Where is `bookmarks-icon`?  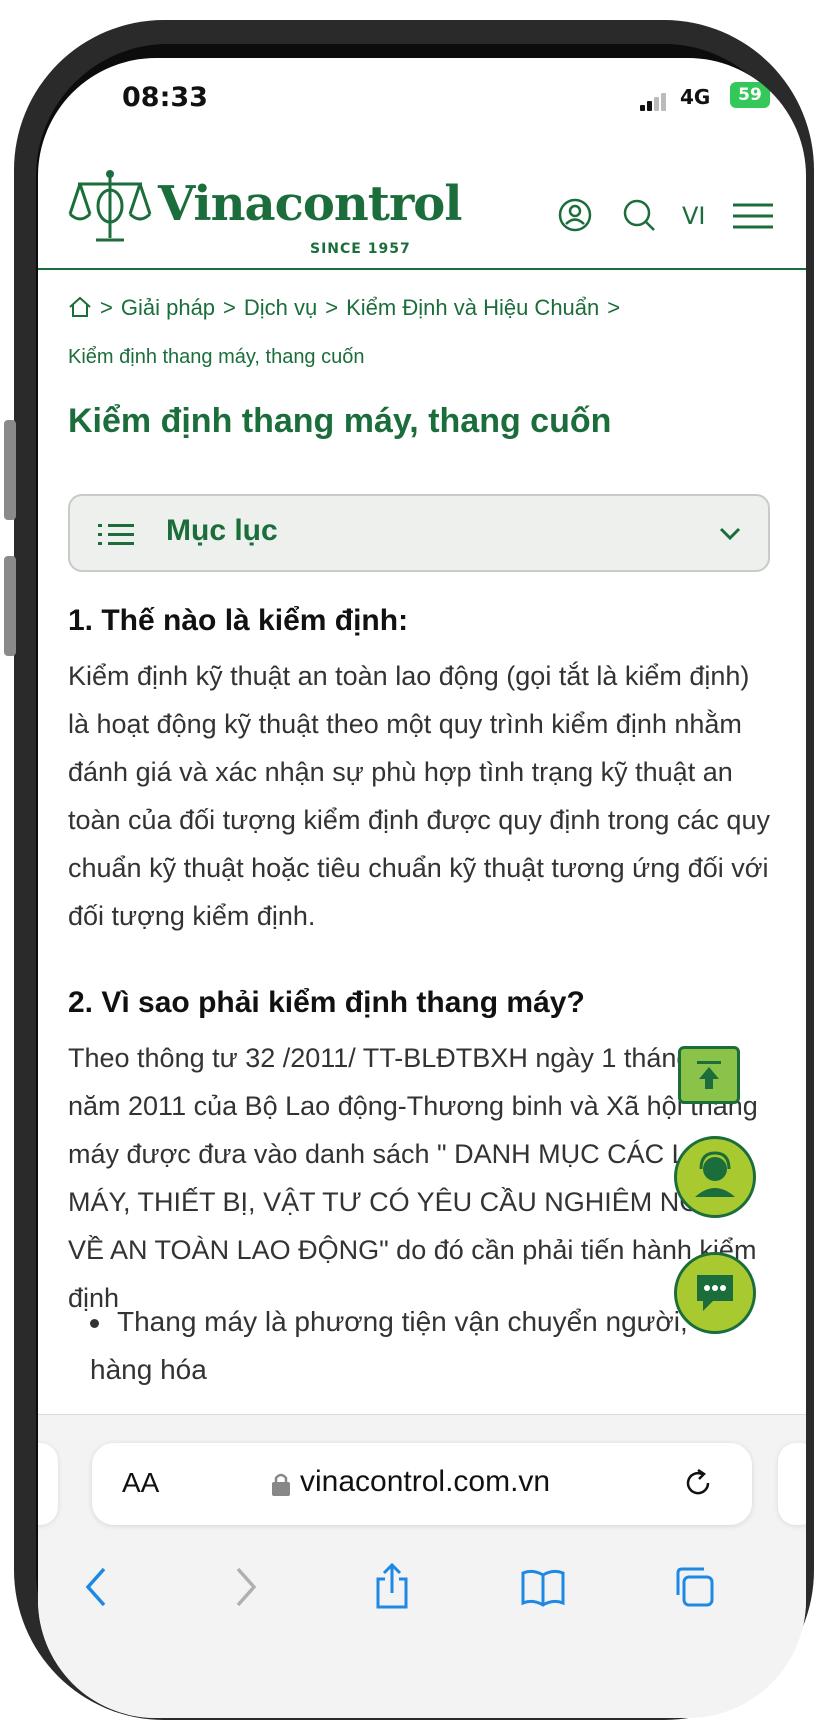
bookmarks-icon is located at coordinates (543, 1589).